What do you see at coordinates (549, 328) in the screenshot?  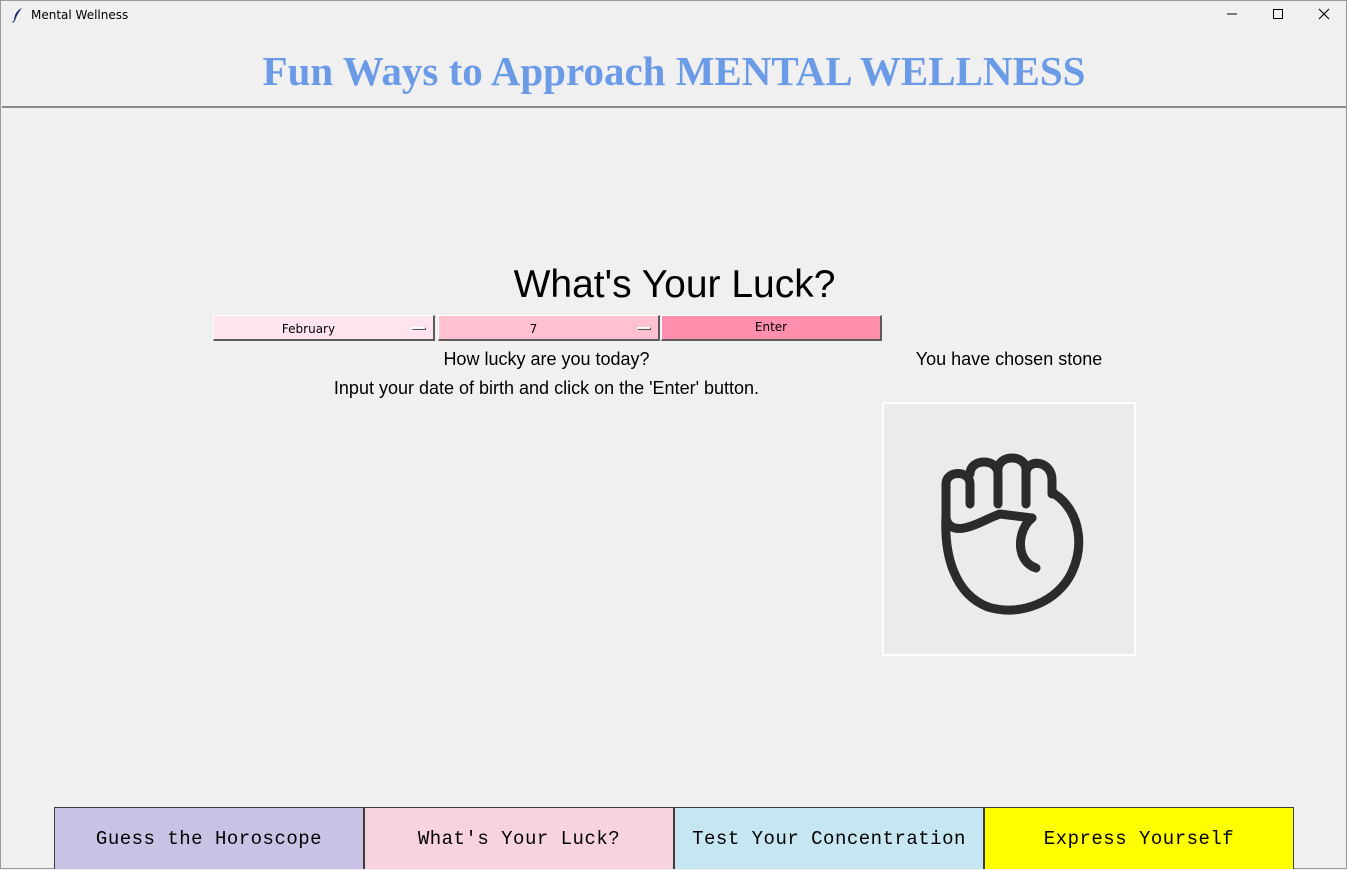 I see `day-select: 7` at bounding box center [549, 328].